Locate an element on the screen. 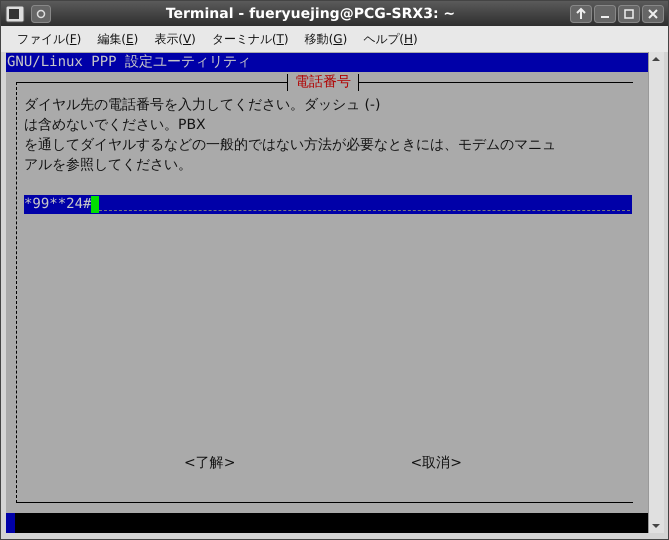 This screenshot has width=669, height=540. up-arrow-button is located at coordinates (581, 13).